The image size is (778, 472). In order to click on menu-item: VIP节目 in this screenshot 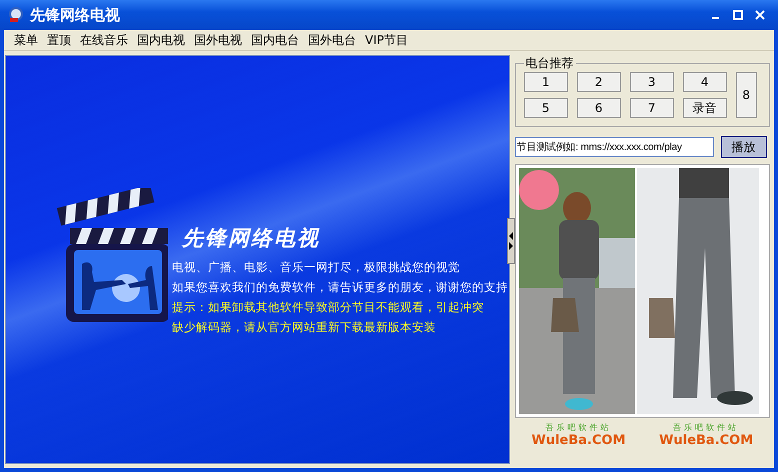, I will do `click(386, 40)`.